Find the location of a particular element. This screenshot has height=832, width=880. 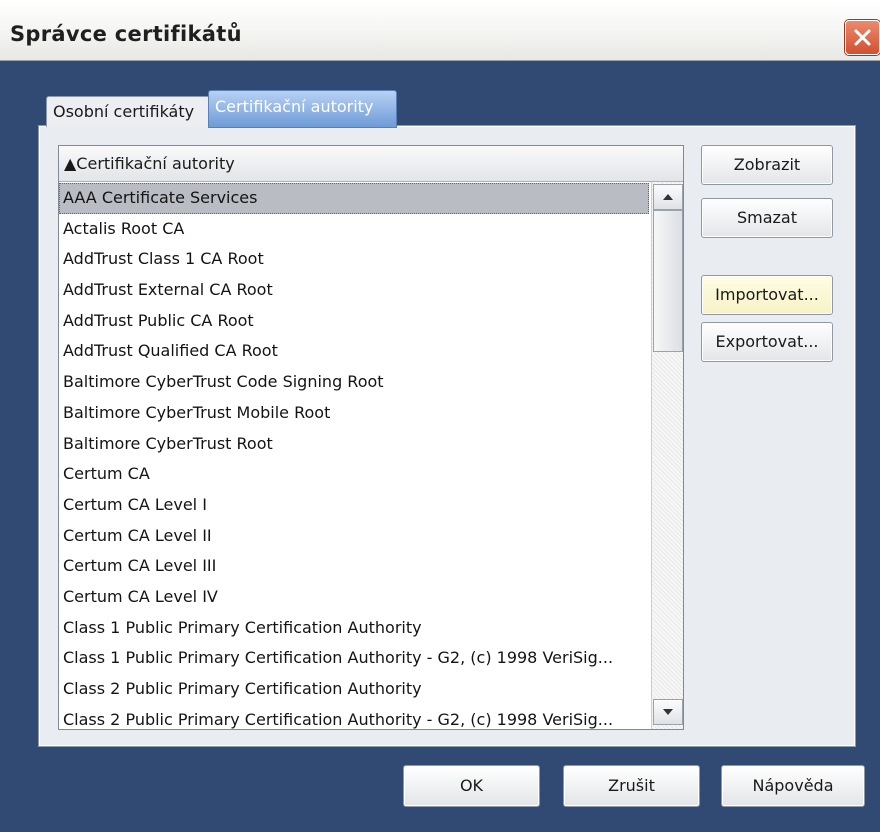

list-item: Certum CA Level III is located at coordinates (354, 566).